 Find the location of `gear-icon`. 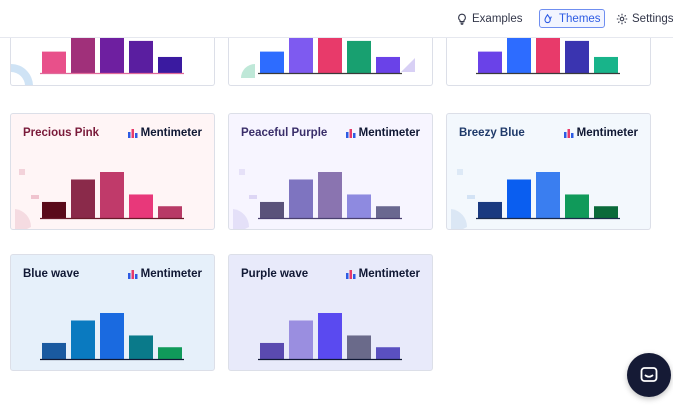

gear-icon is located at coordinates (622, 18).